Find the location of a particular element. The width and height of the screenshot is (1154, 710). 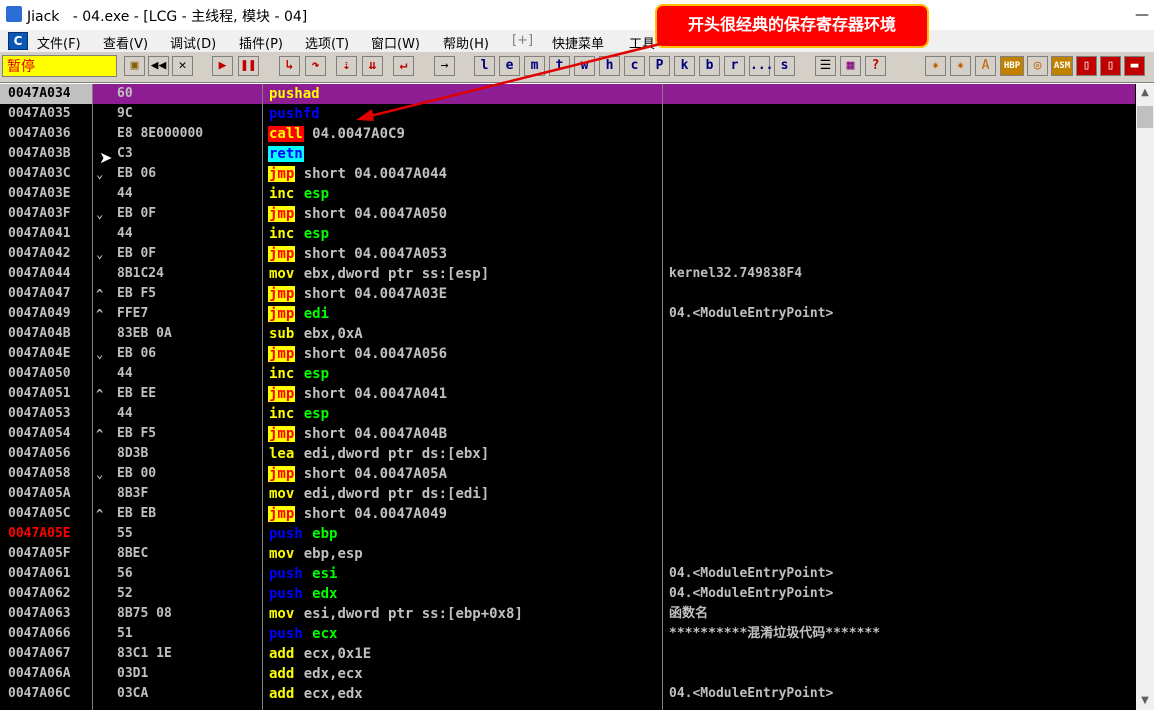

execute-till-return-icon: ↵ is located at coordinates (403, 66).